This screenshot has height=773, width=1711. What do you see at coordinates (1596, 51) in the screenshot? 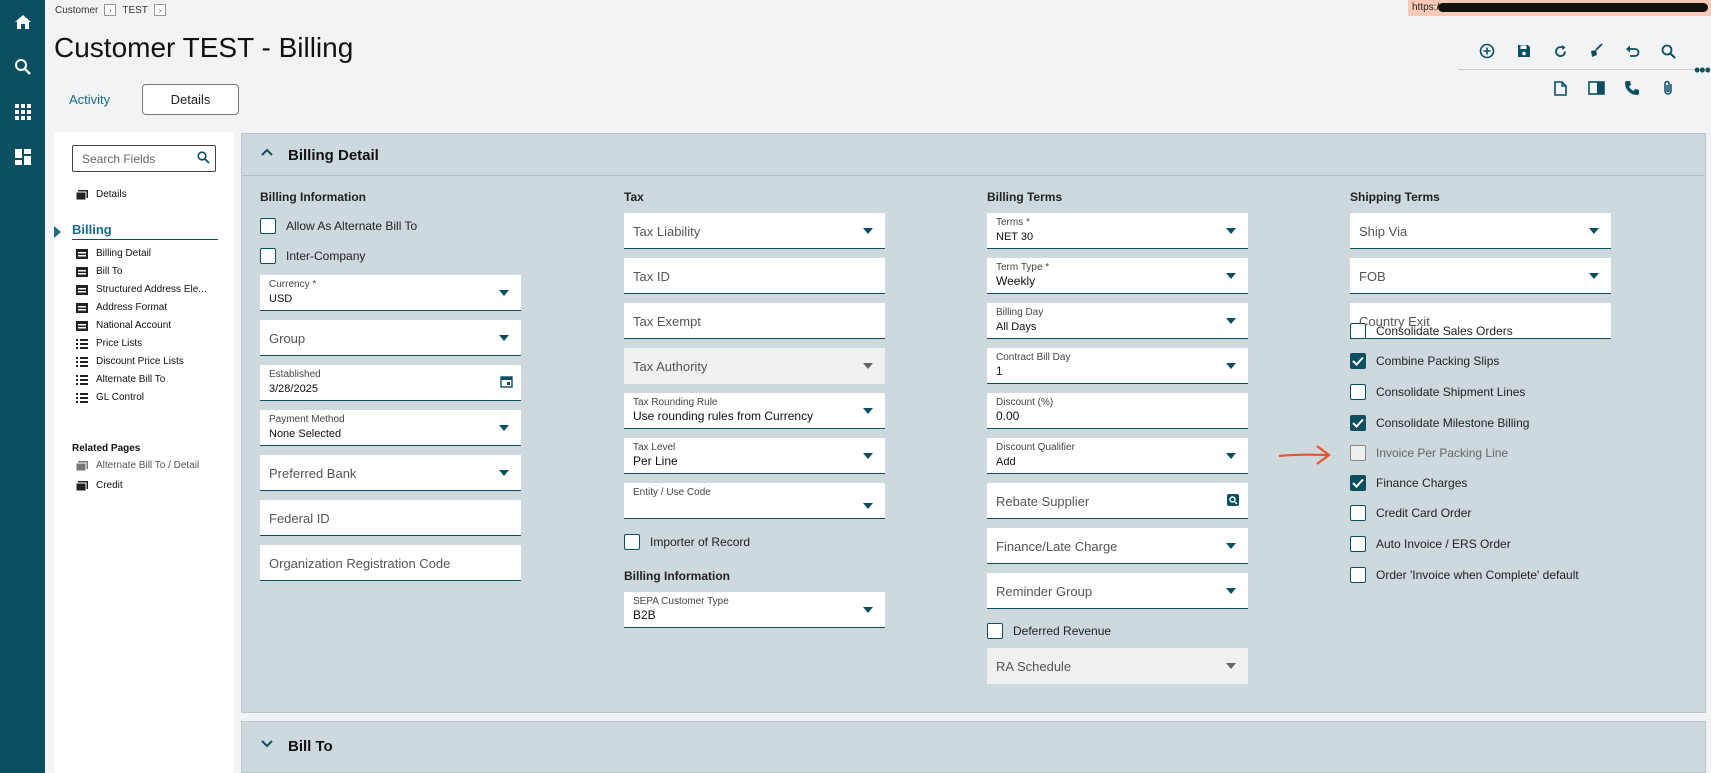
I see `clear-icon` at bounding box center [1596, 51].